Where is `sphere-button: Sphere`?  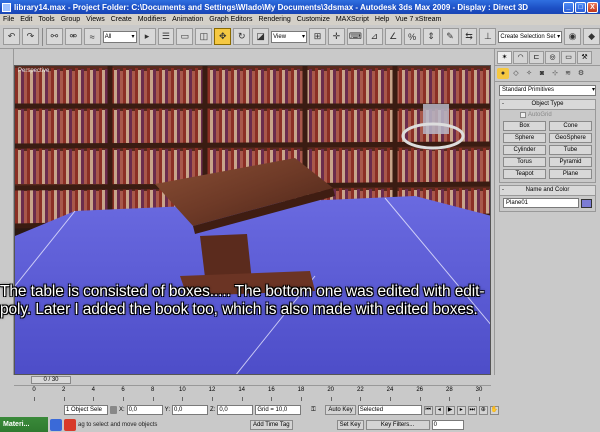 sphere-button: Sphere is located at coordinates (524, 138).